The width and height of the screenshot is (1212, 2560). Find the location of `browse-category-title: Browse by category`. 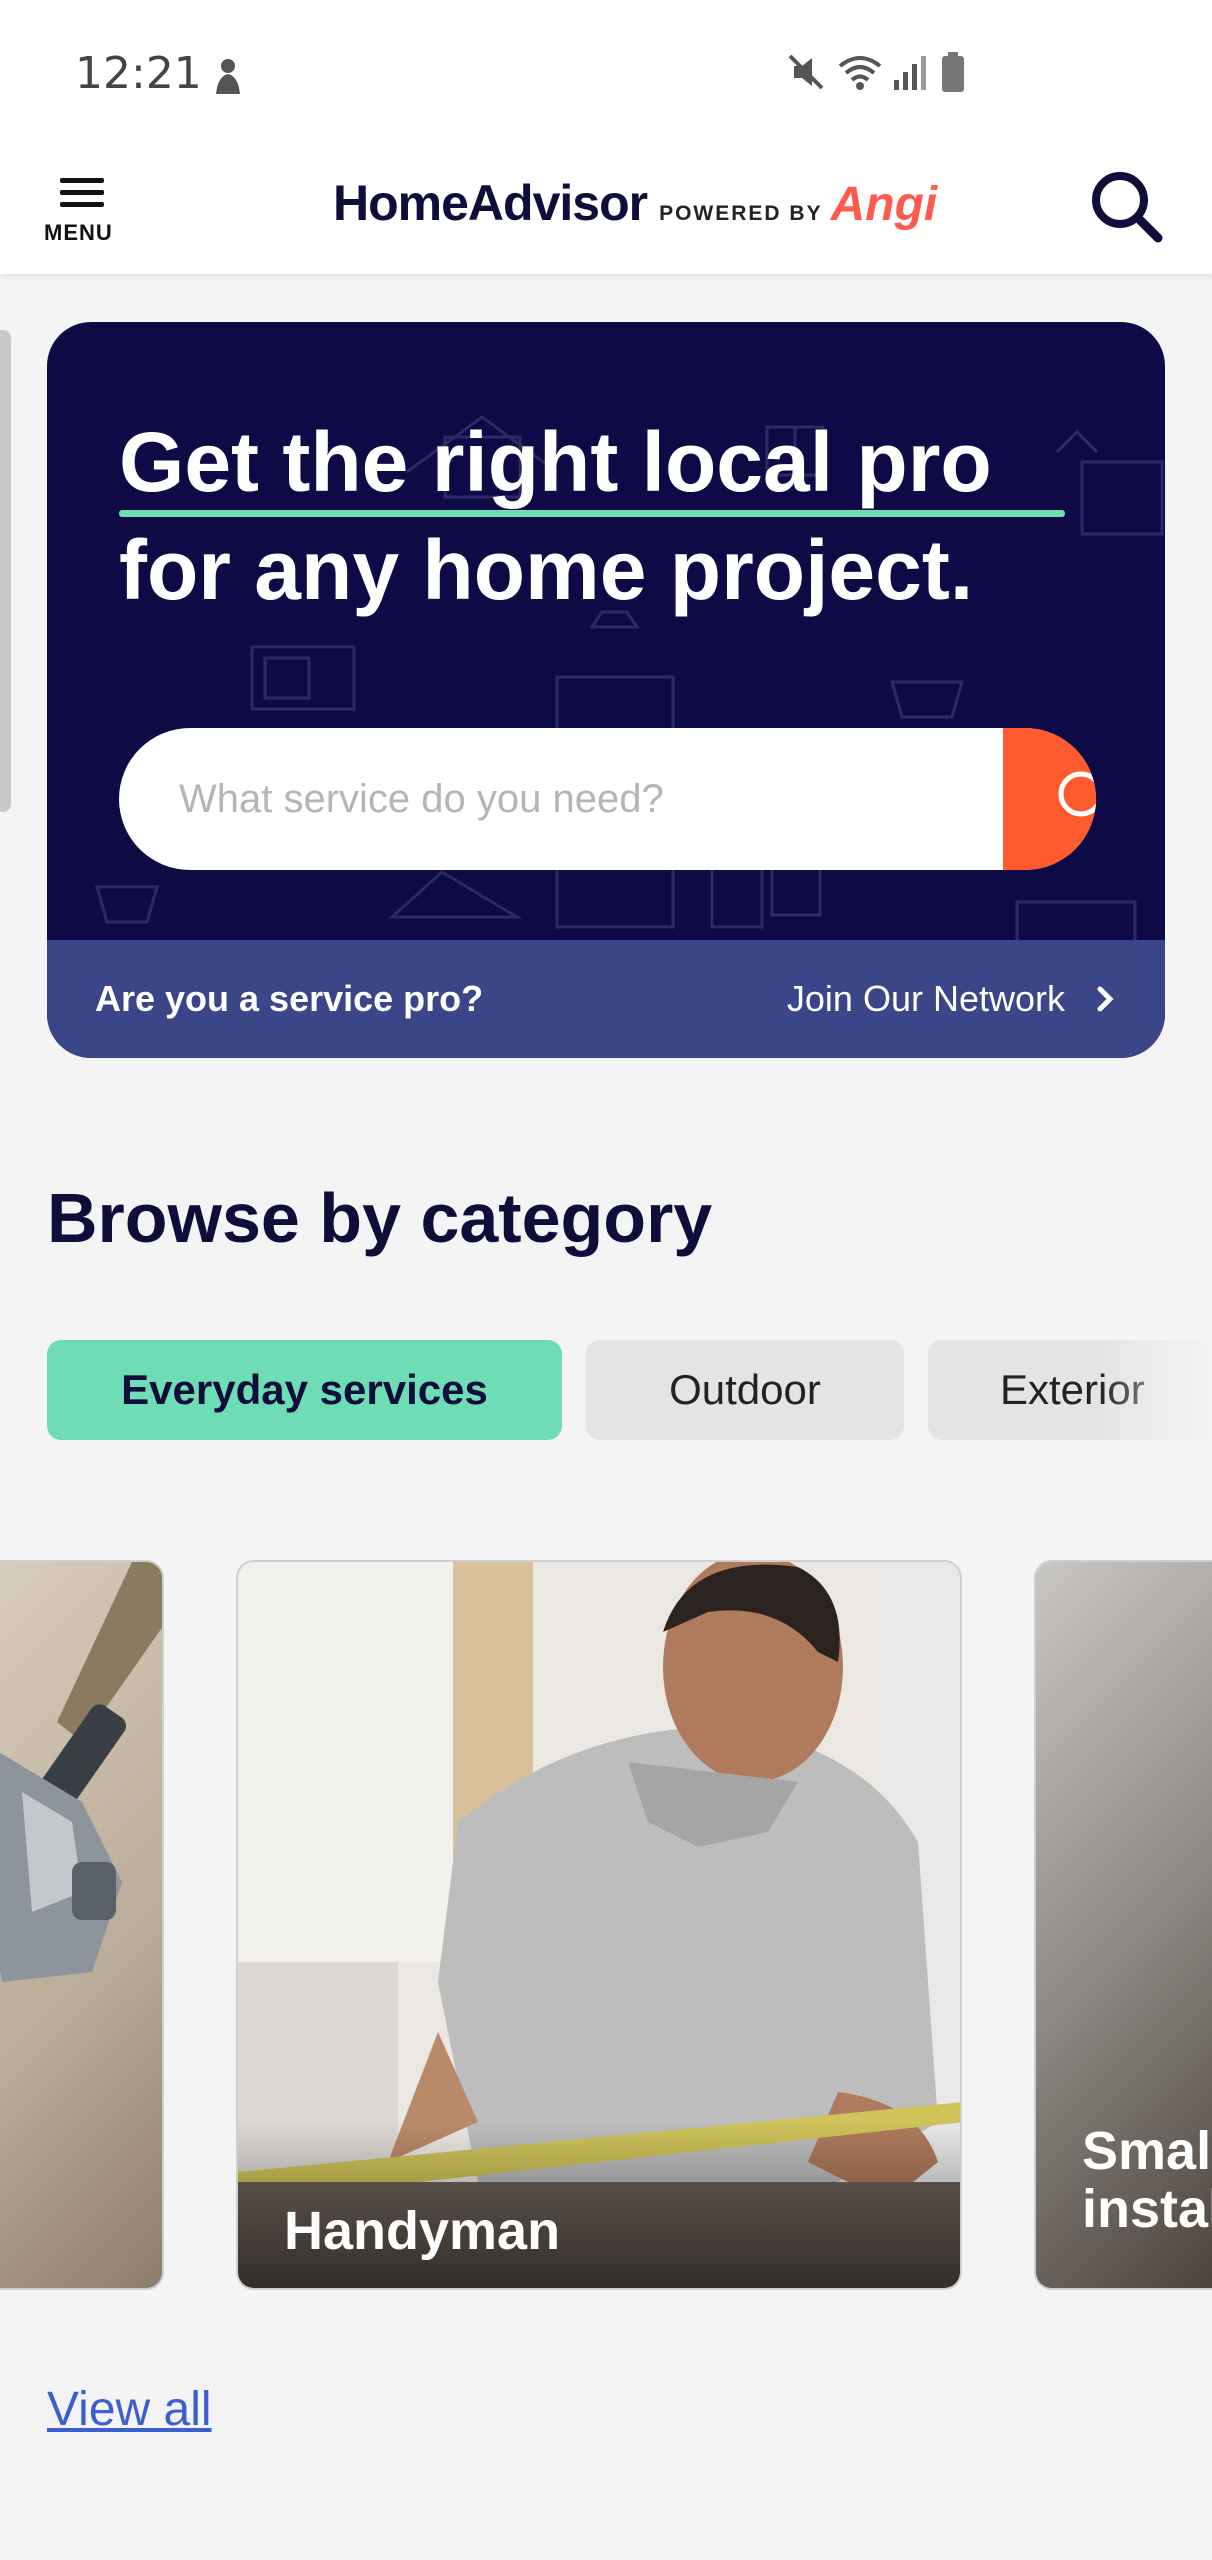

browse-category-title: Browse by category is located at coordinates (380, 1218).